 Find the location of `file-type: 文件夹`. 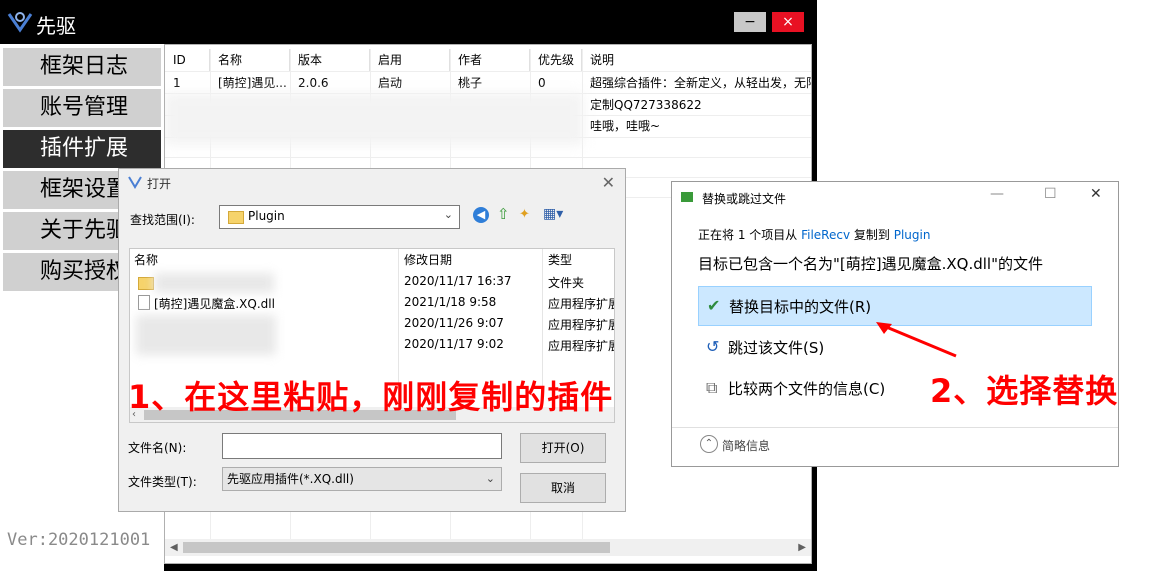

file-type: 文件夹 is located at coordinates (566, 283).